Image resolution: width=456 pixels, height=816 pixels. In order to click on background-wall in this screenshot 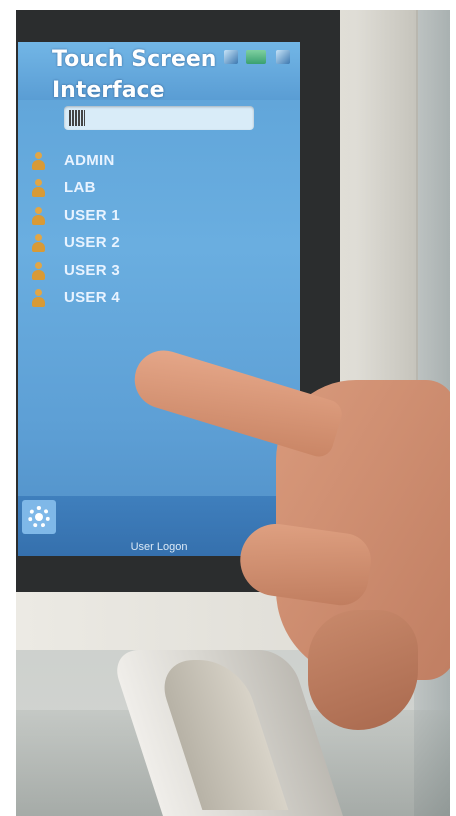, I will do `click(432, 413)`.